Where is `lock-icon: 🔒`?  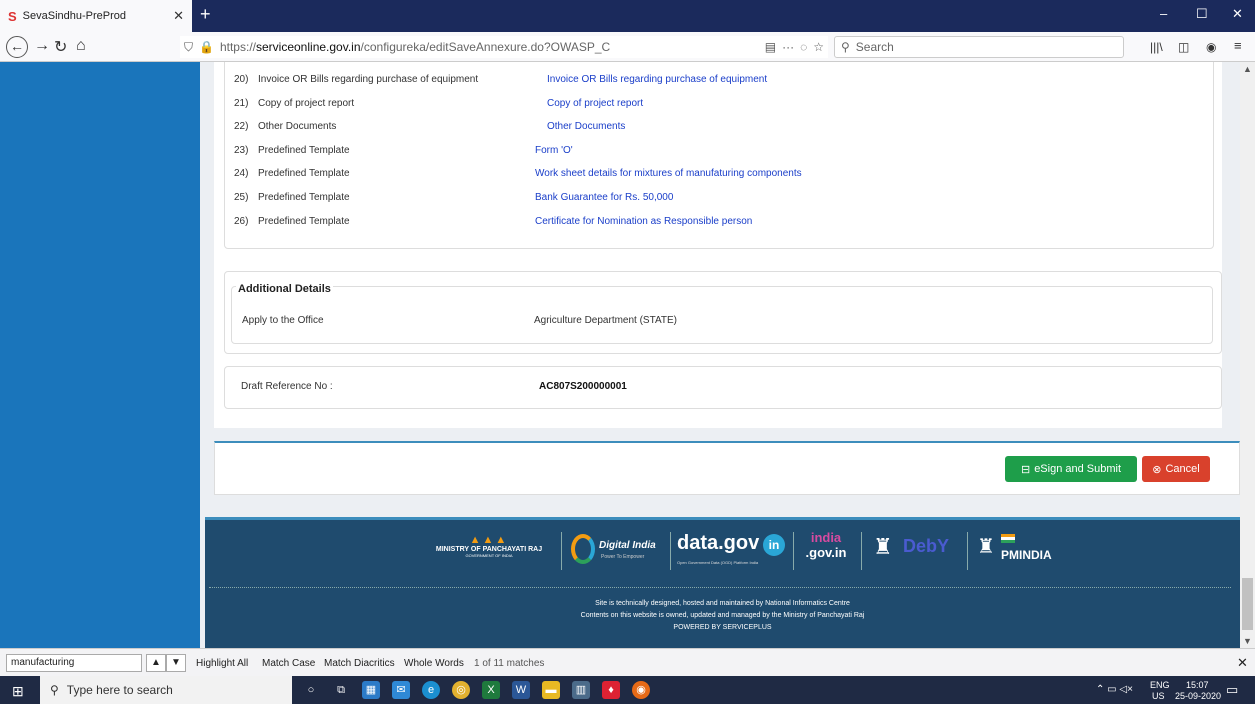 lock-icon: 🔒 is located at coordinates (206, 47).